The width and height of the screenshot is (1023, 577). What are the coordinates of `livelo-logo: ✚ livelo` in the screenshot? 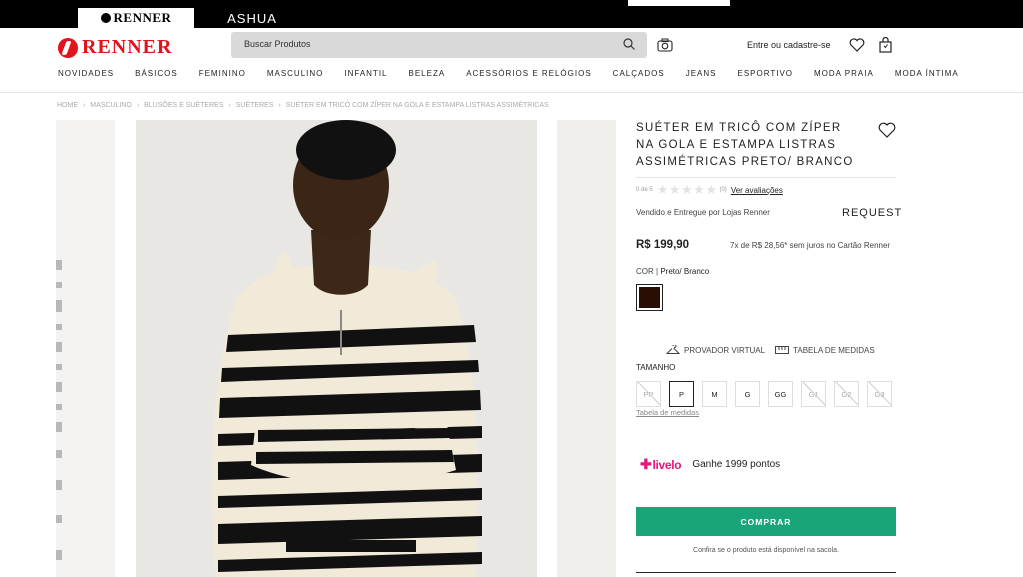 It's located at (661, 464).